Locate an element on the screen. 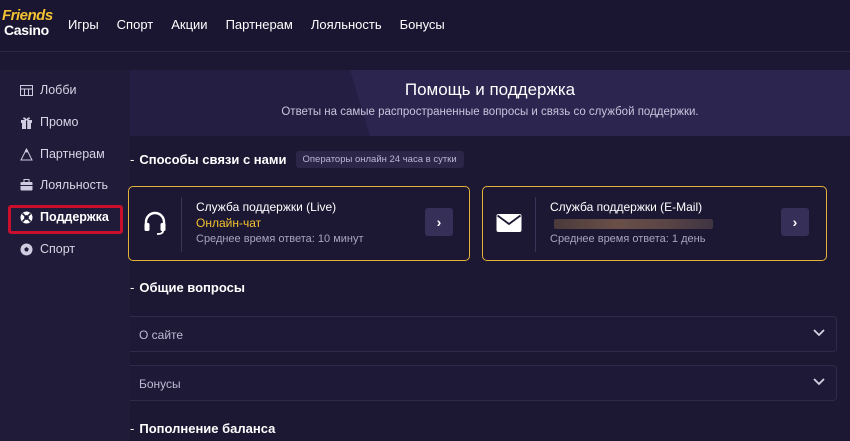 Image resolution: width=850 pixels, height=441 pixels. email-support-title: Служба поддержки (E-Mail) is located at coordinates (626, 207).